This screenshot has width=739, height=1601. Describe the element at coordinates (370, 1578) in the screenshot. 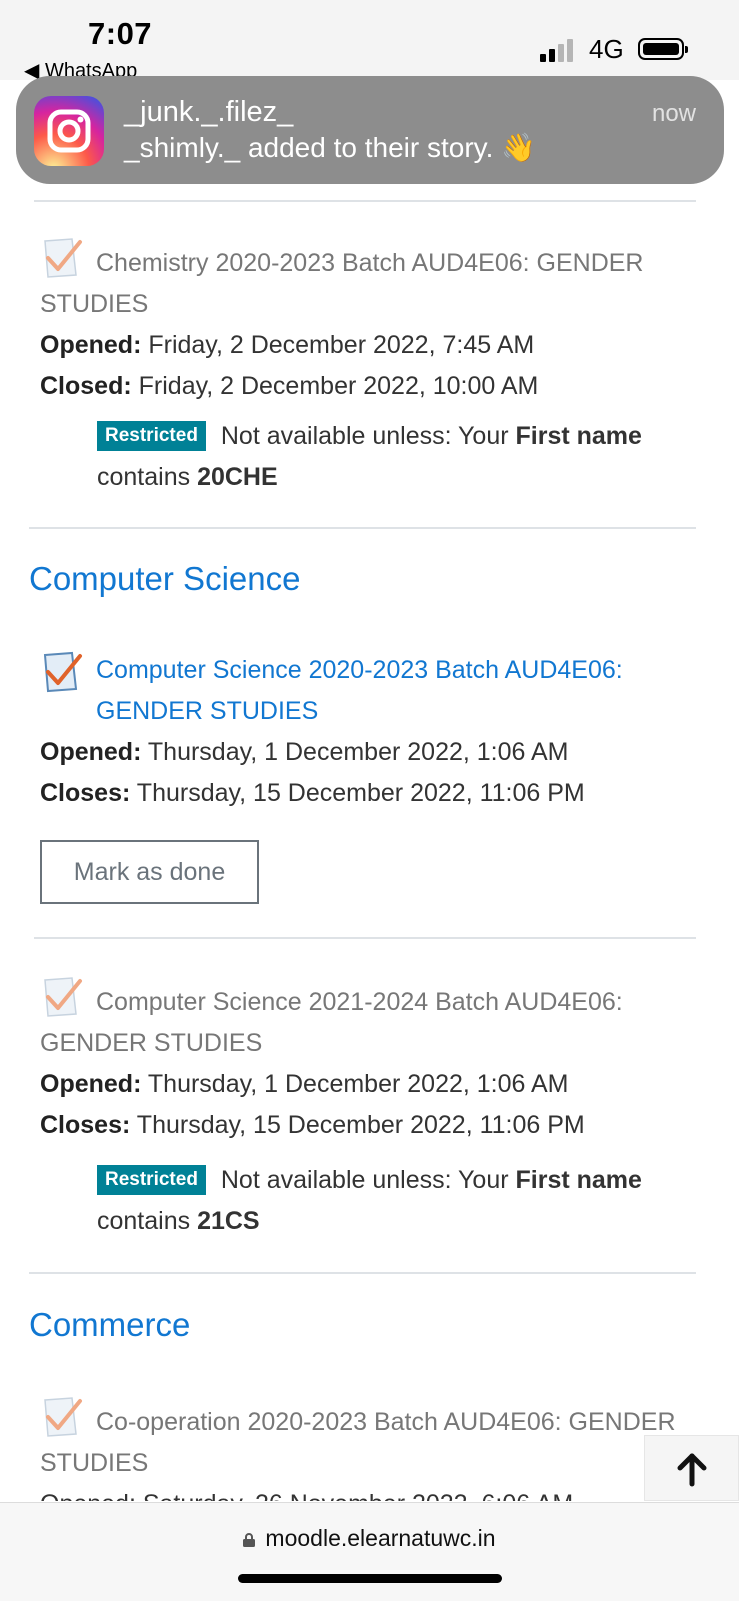

I see `home-indicator` at that location.